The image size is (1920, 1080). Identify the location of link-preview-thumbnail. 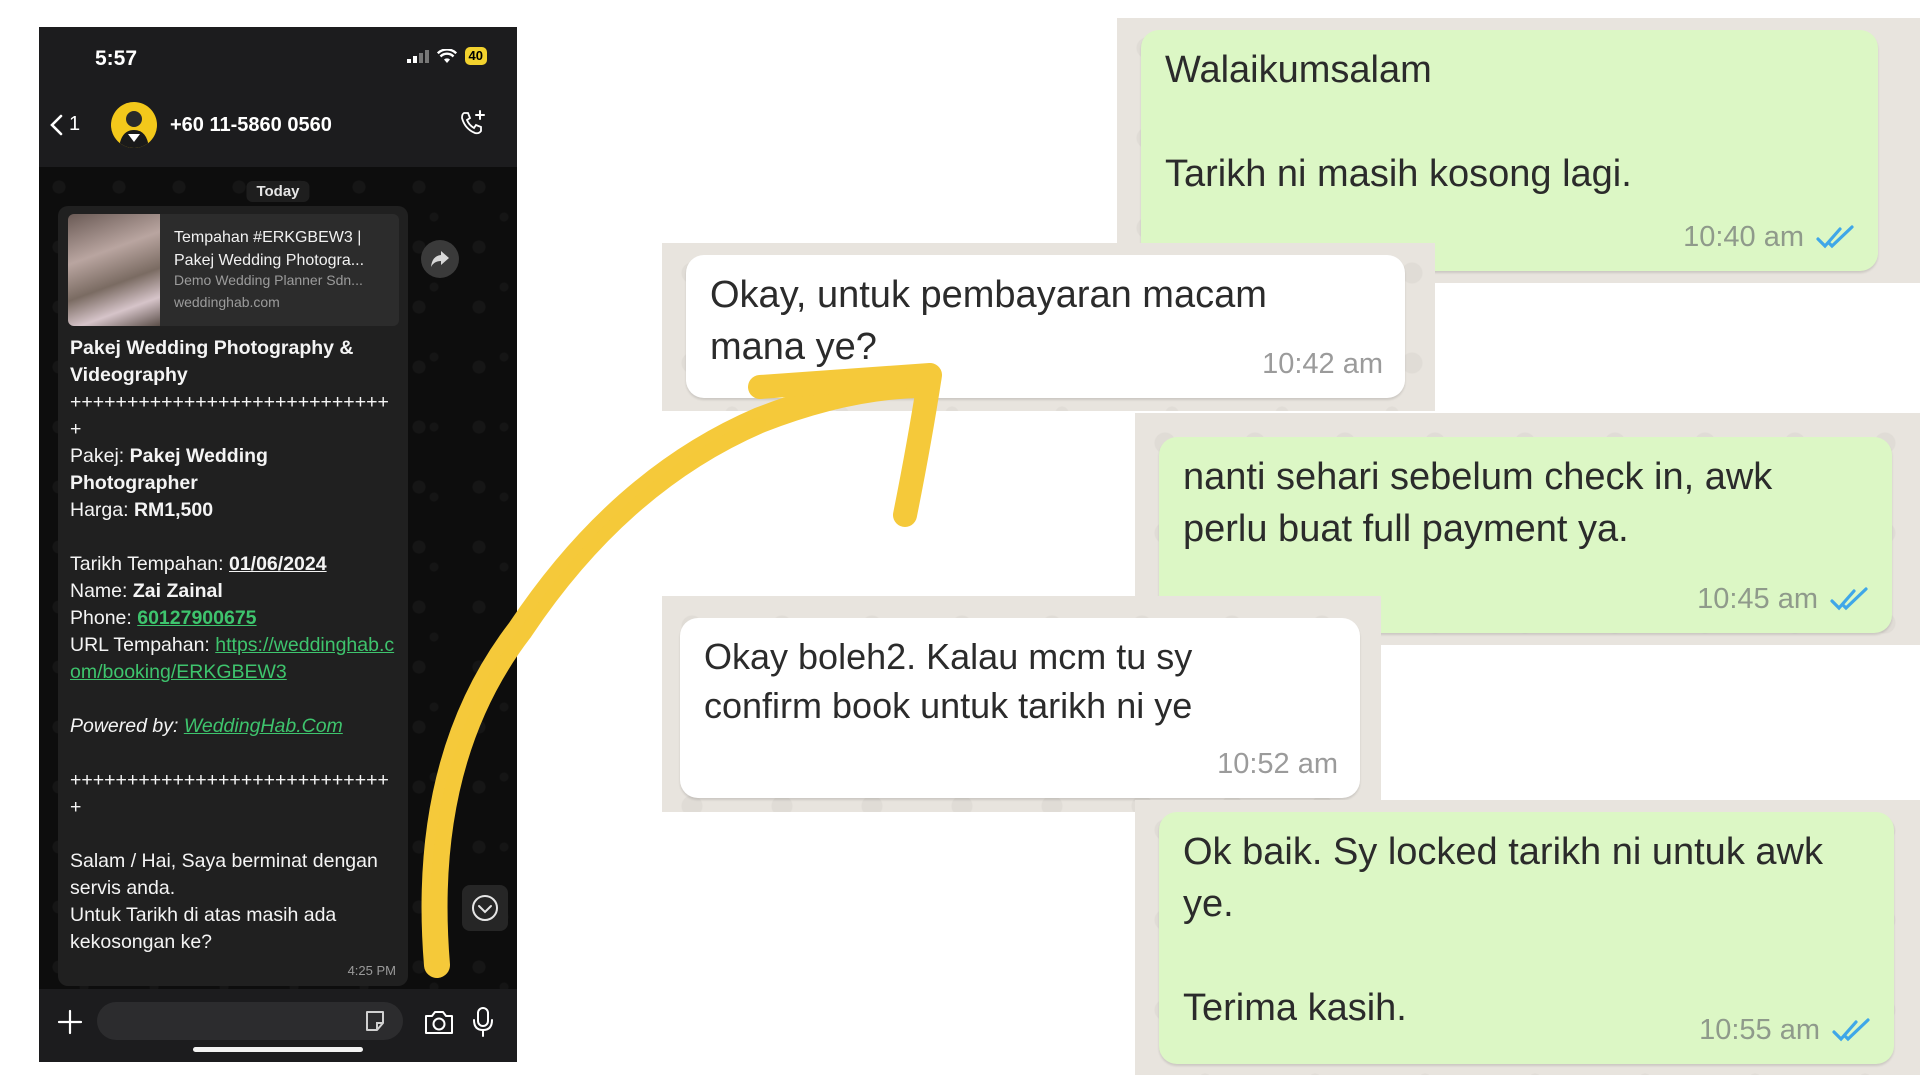
(114, 270).